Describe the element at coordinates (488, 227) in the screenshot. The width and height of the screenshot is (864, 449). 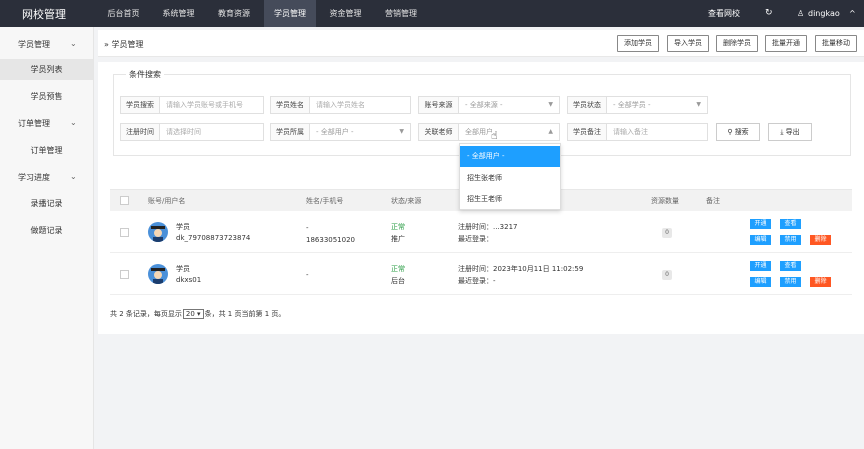
I see `reg-time: 注册时间：...3217` at that location.